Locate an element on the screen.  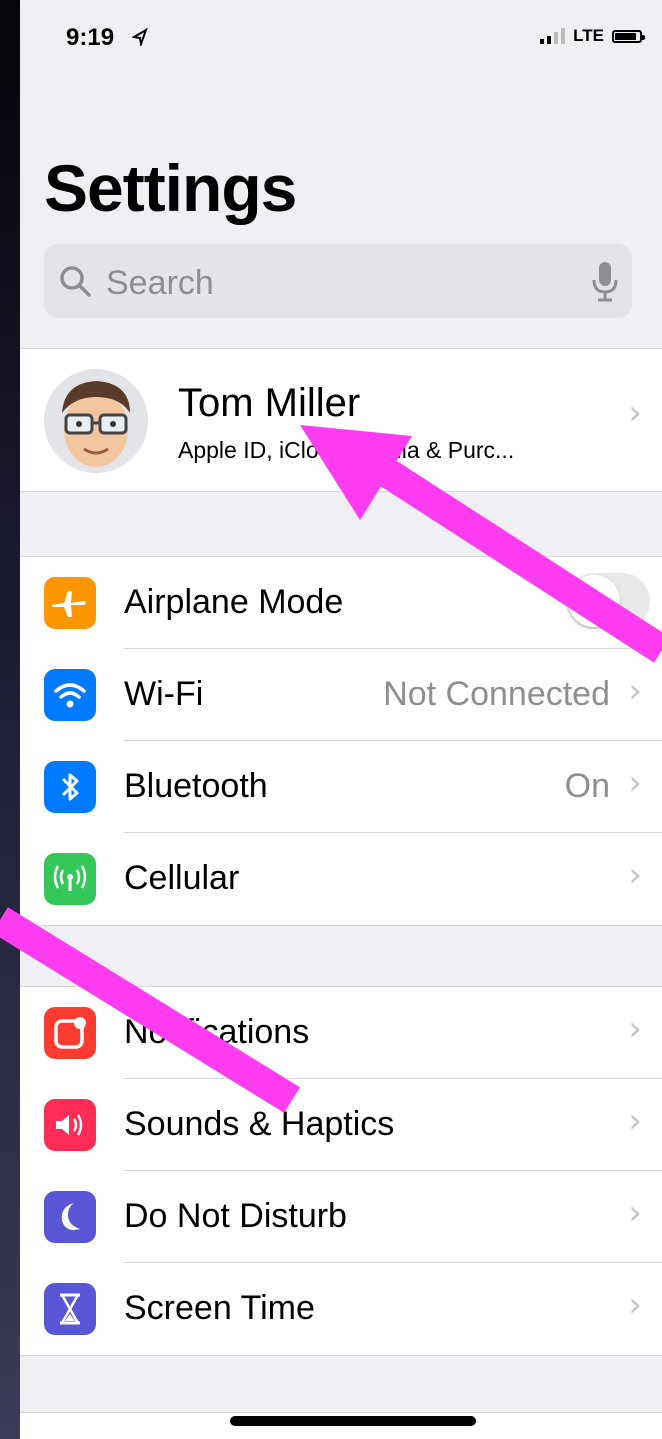
network-type-label: LTE is located at coordinates (588, 35).